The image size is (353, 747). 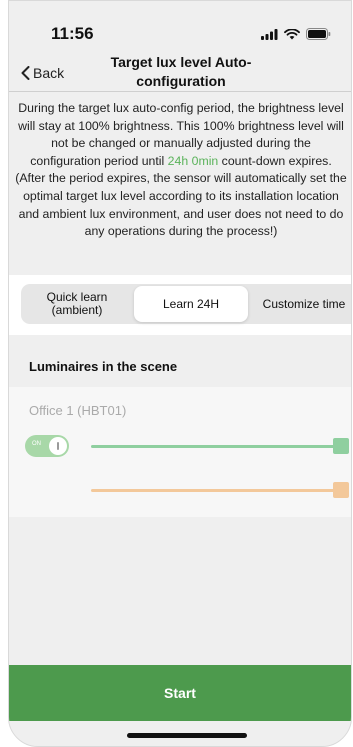 I want to click on tab-learn-24h: Learn 24H, so click(x=191, y=304).